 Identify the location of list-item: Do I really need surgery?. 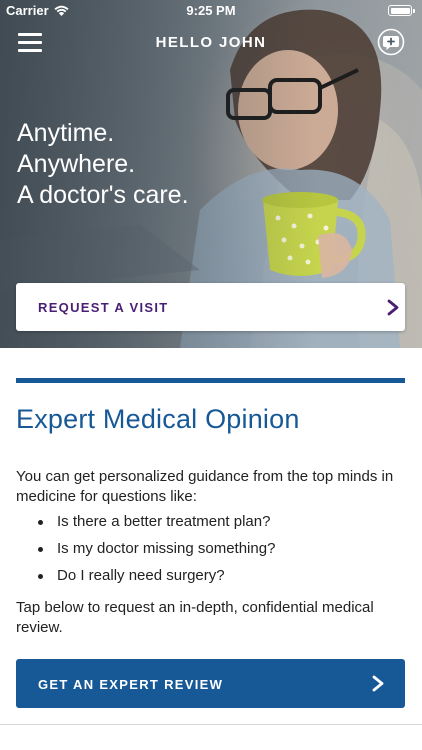
(211, 579).